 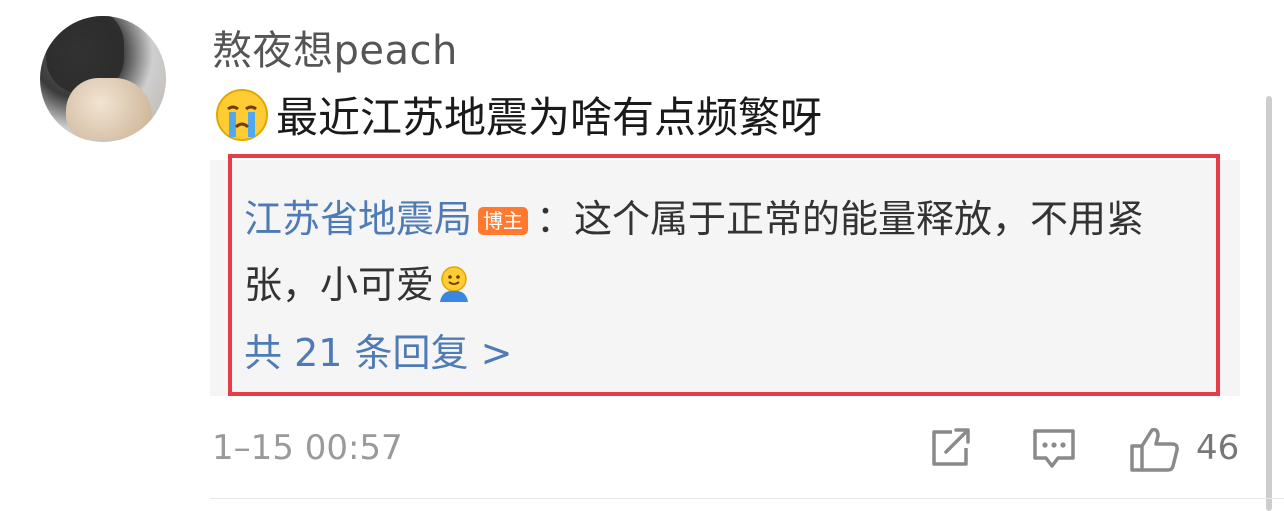 What do you see at coordinates (1218, 448) in the screenshot?
I see `like-count: 46` at bounding box center [1218, 448].